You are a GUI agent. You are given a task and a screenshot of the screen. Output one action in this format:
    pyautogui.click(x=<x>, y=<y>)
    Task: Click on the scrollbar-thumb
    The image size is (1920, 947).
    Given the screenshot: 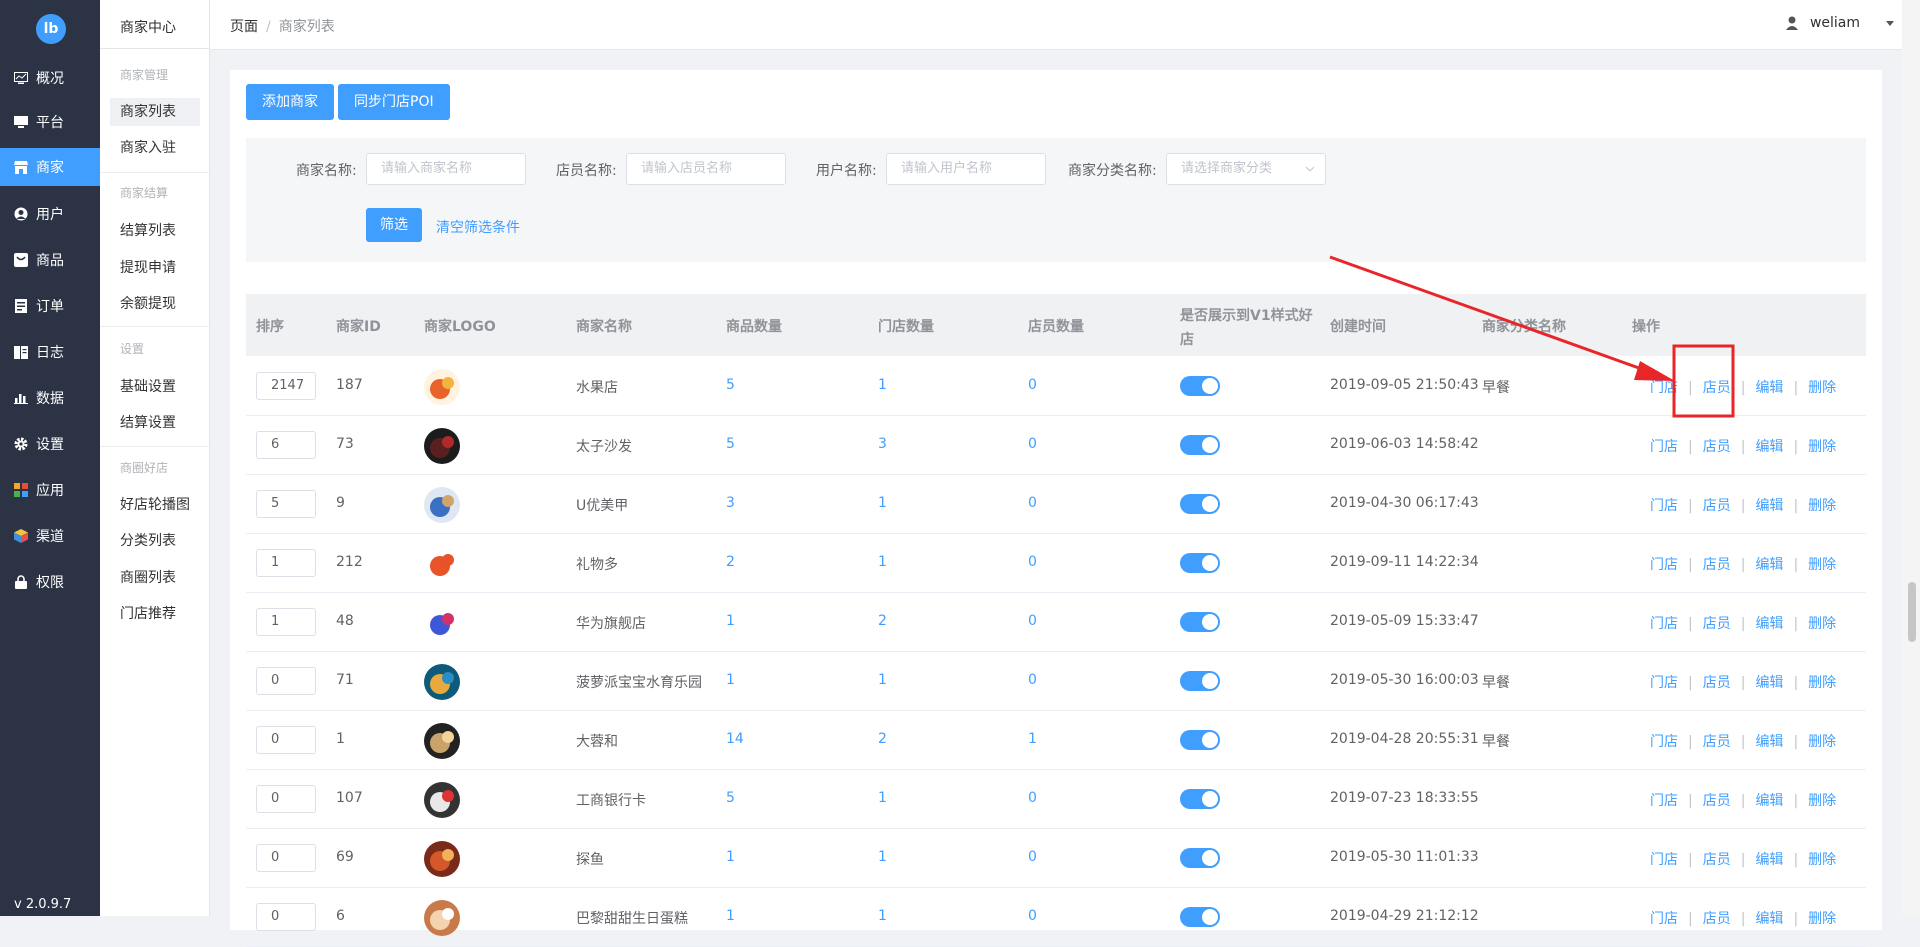 What is the action you would take?
    pyautogui.click(x=1912, y=612)
    